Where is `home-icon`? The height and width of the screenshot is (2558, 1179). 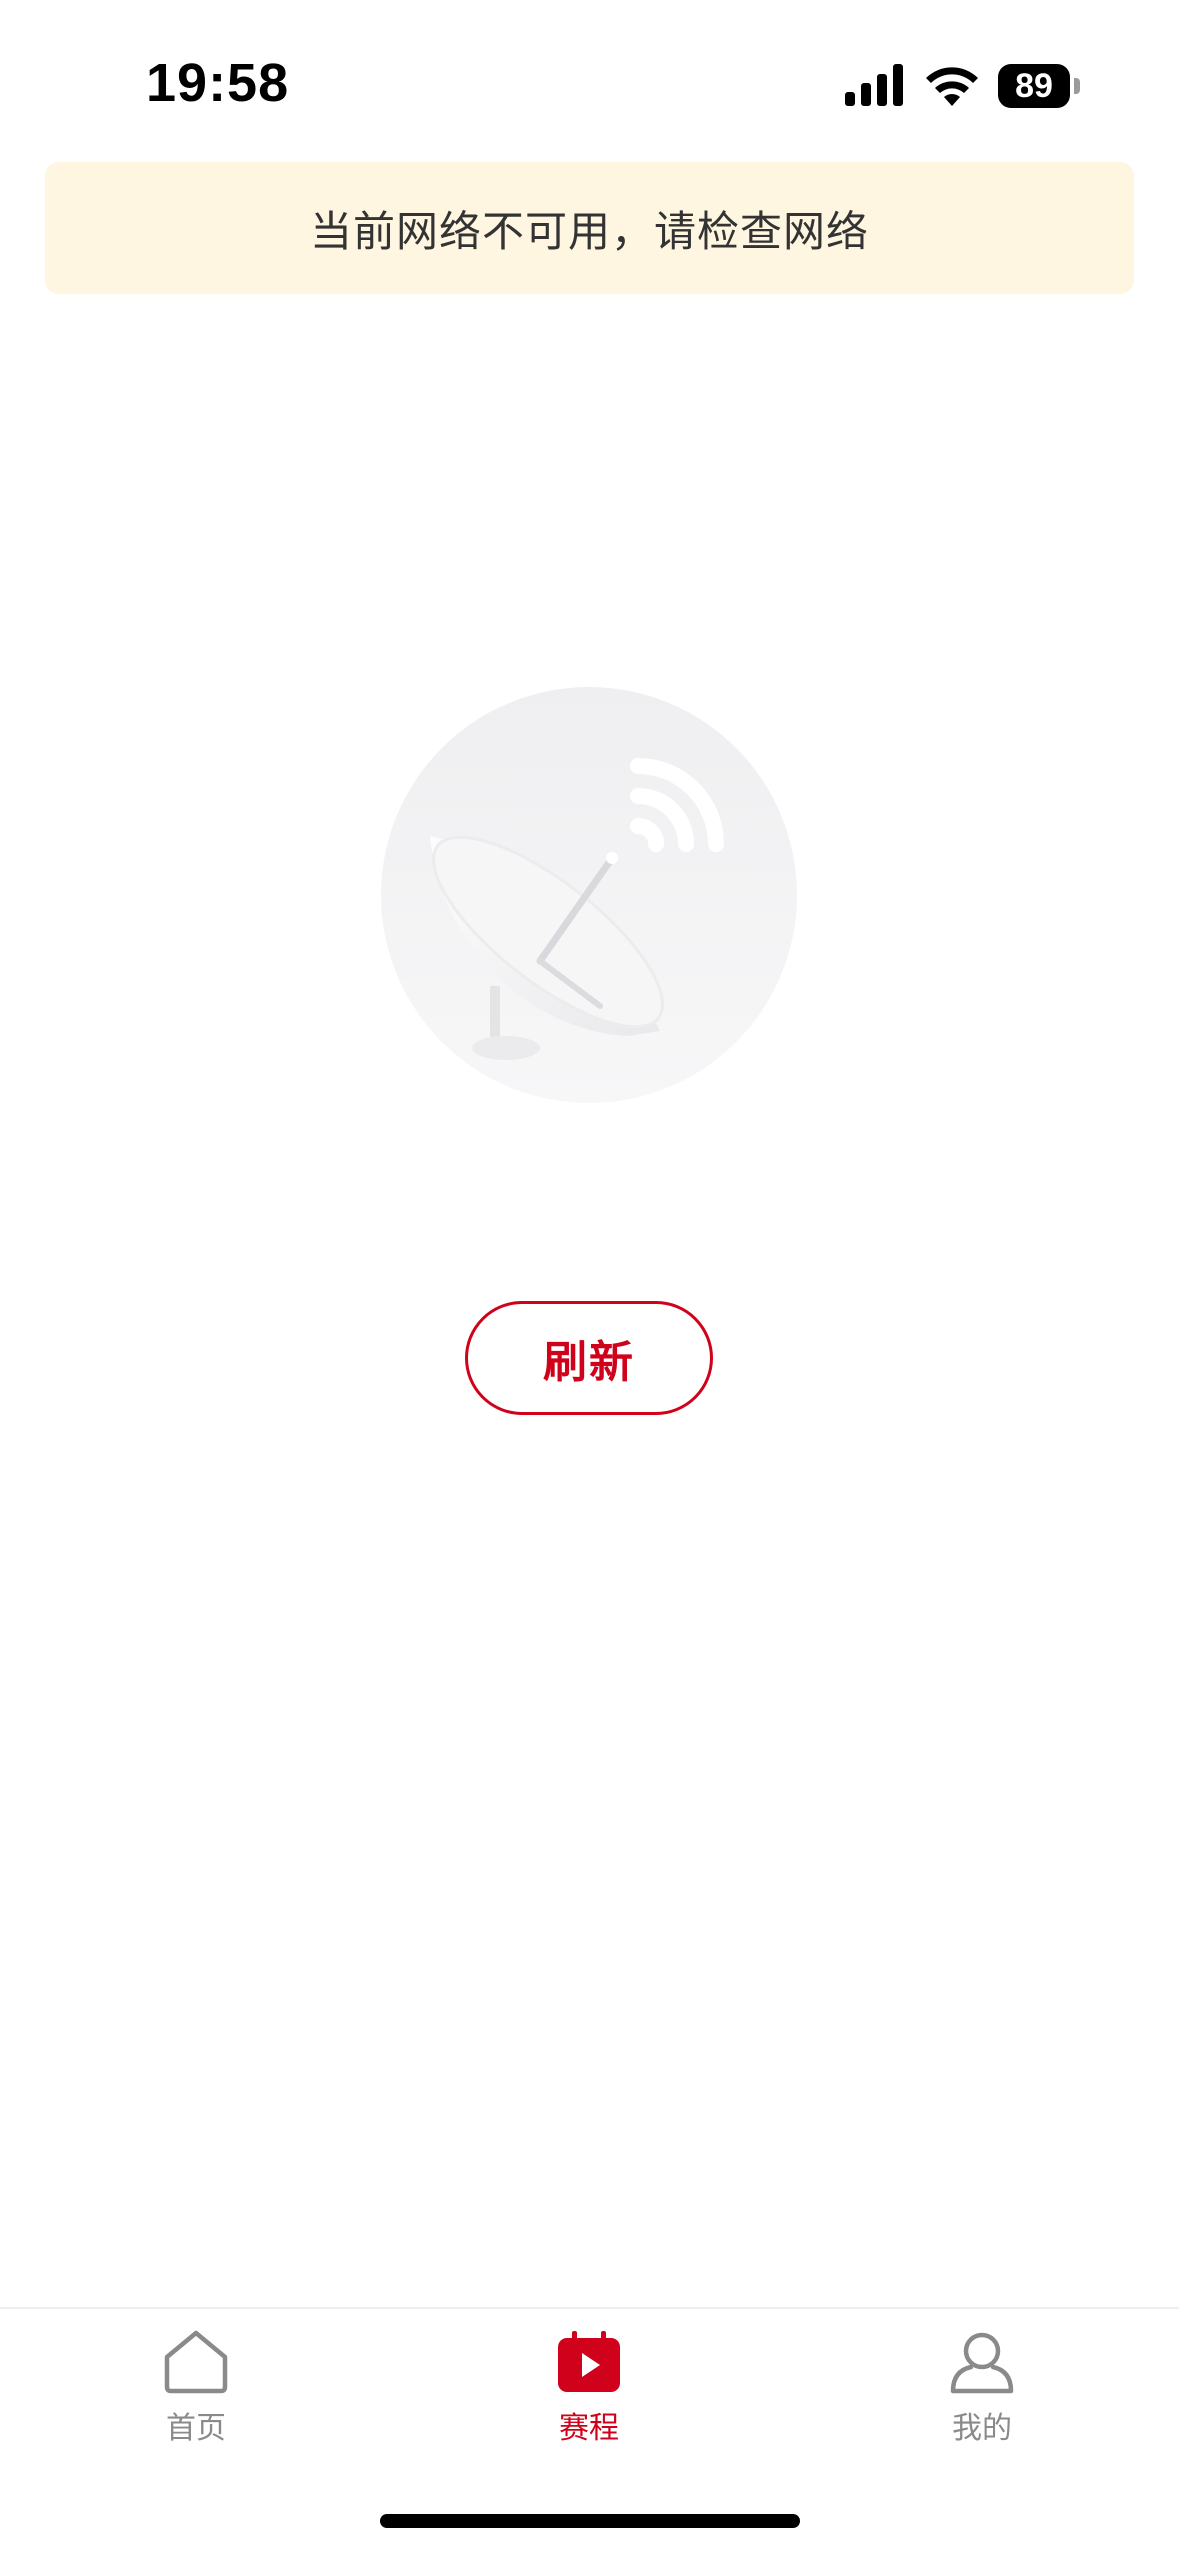
home-icon is located at coordinates (196, 2362).